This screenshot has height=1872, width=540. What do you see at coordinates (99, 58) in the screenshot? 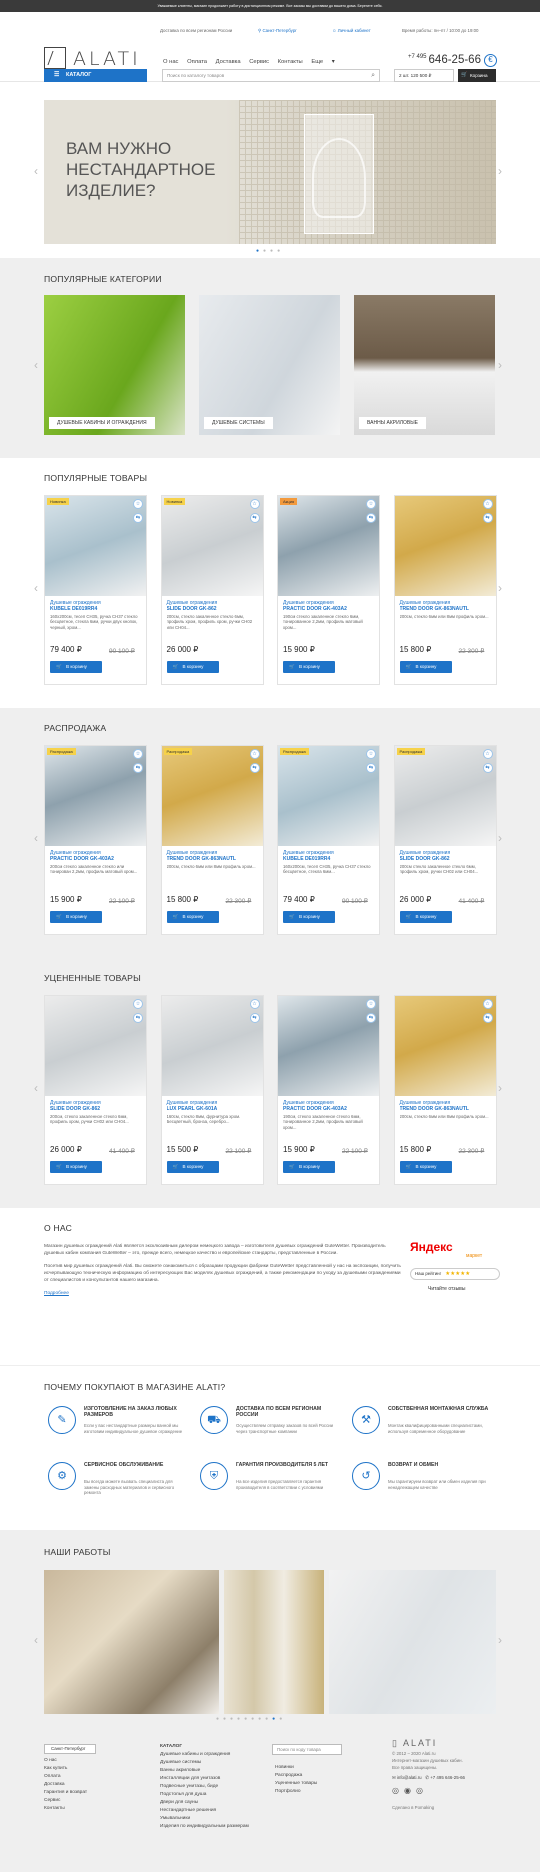
I see `site-logo: ALATI` at bounding box center [99, 58].